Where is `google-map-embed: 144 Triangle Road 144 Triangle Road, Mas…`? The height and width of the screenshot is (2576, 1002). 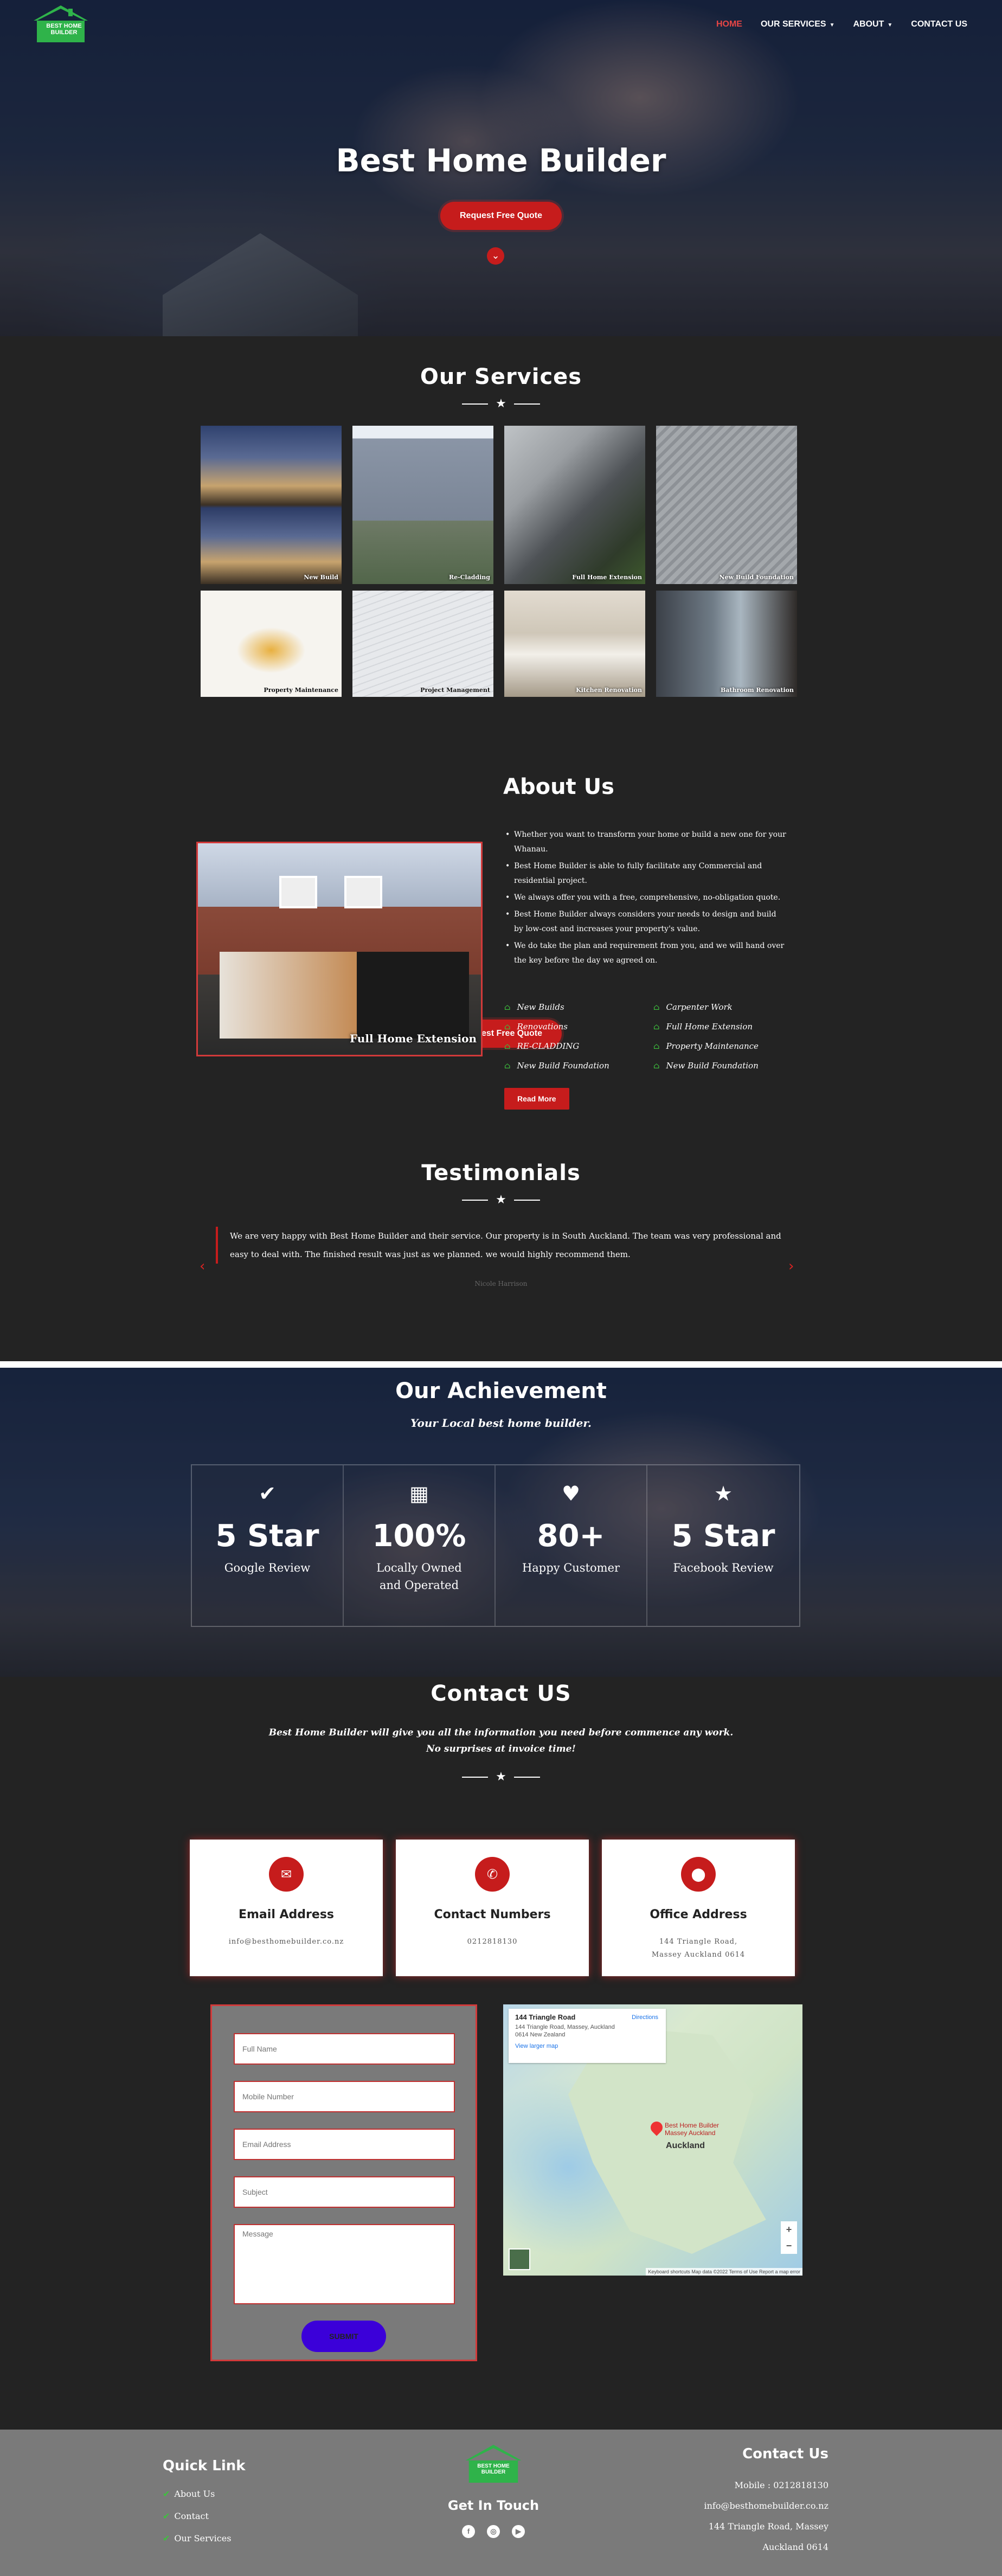
google-map-embed: 144 Triangle Road 144 Triangle Road, Mas… is located at coordinates (653, 2140).